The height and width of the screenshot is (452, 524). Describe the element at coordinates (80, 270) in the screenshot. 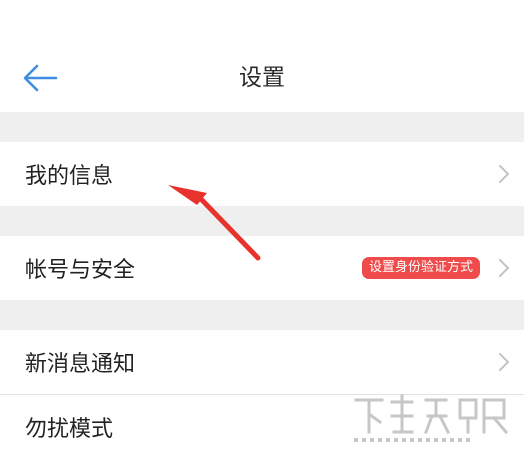

I see `row-label-account-security: 帐号与安全` at that location.